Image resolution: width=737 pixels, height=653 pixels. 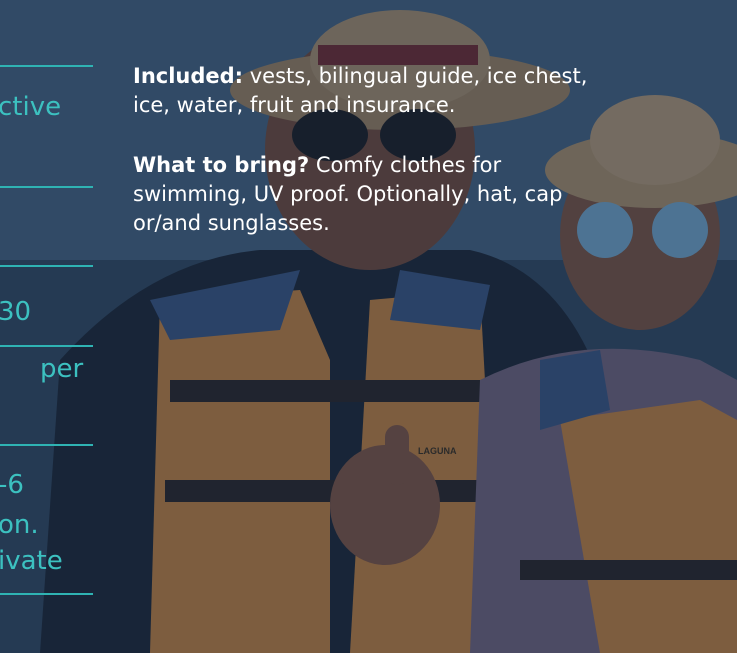 What do you see at coordinates (12, 485) in the screenshot?
I see `left-column-text-4: -6` at bounding box center [12, 485].